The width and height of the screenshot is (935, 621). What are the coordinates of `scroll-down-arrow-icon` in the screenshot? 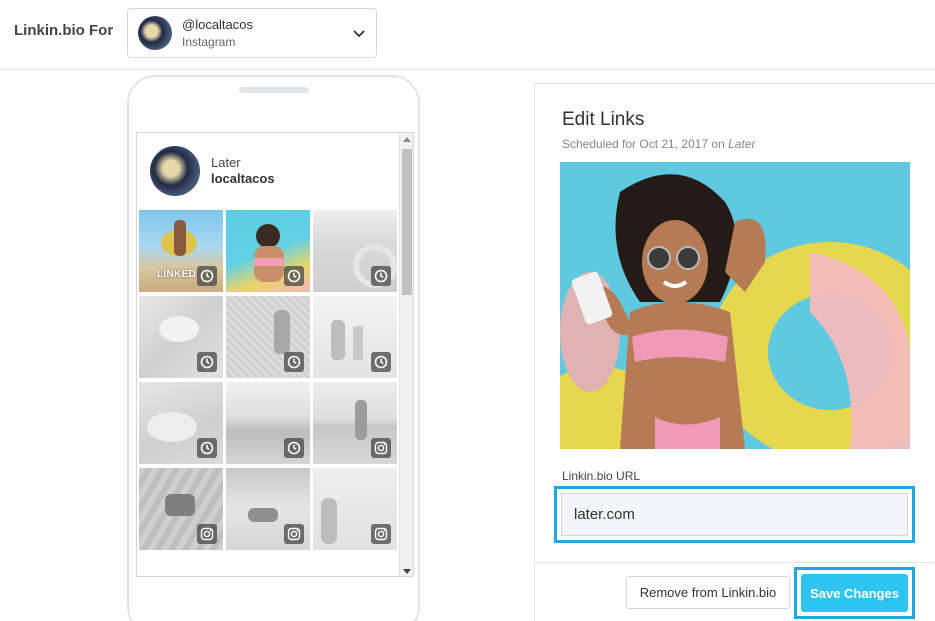 It's located at (407, 571).